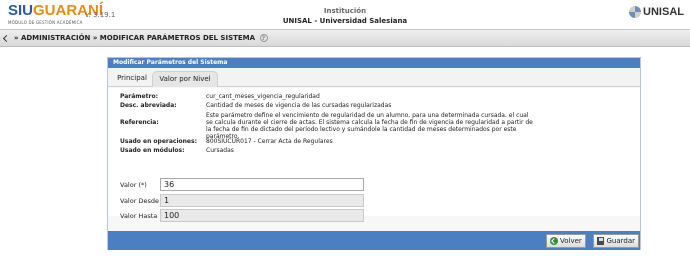 Image resolution: width=690 pixels, height=259 pixels. What do you see at coordinates (374, 240) in the screenshot?
I see `panel-footer: Volver Guardar` at bounding box center [374, 240].